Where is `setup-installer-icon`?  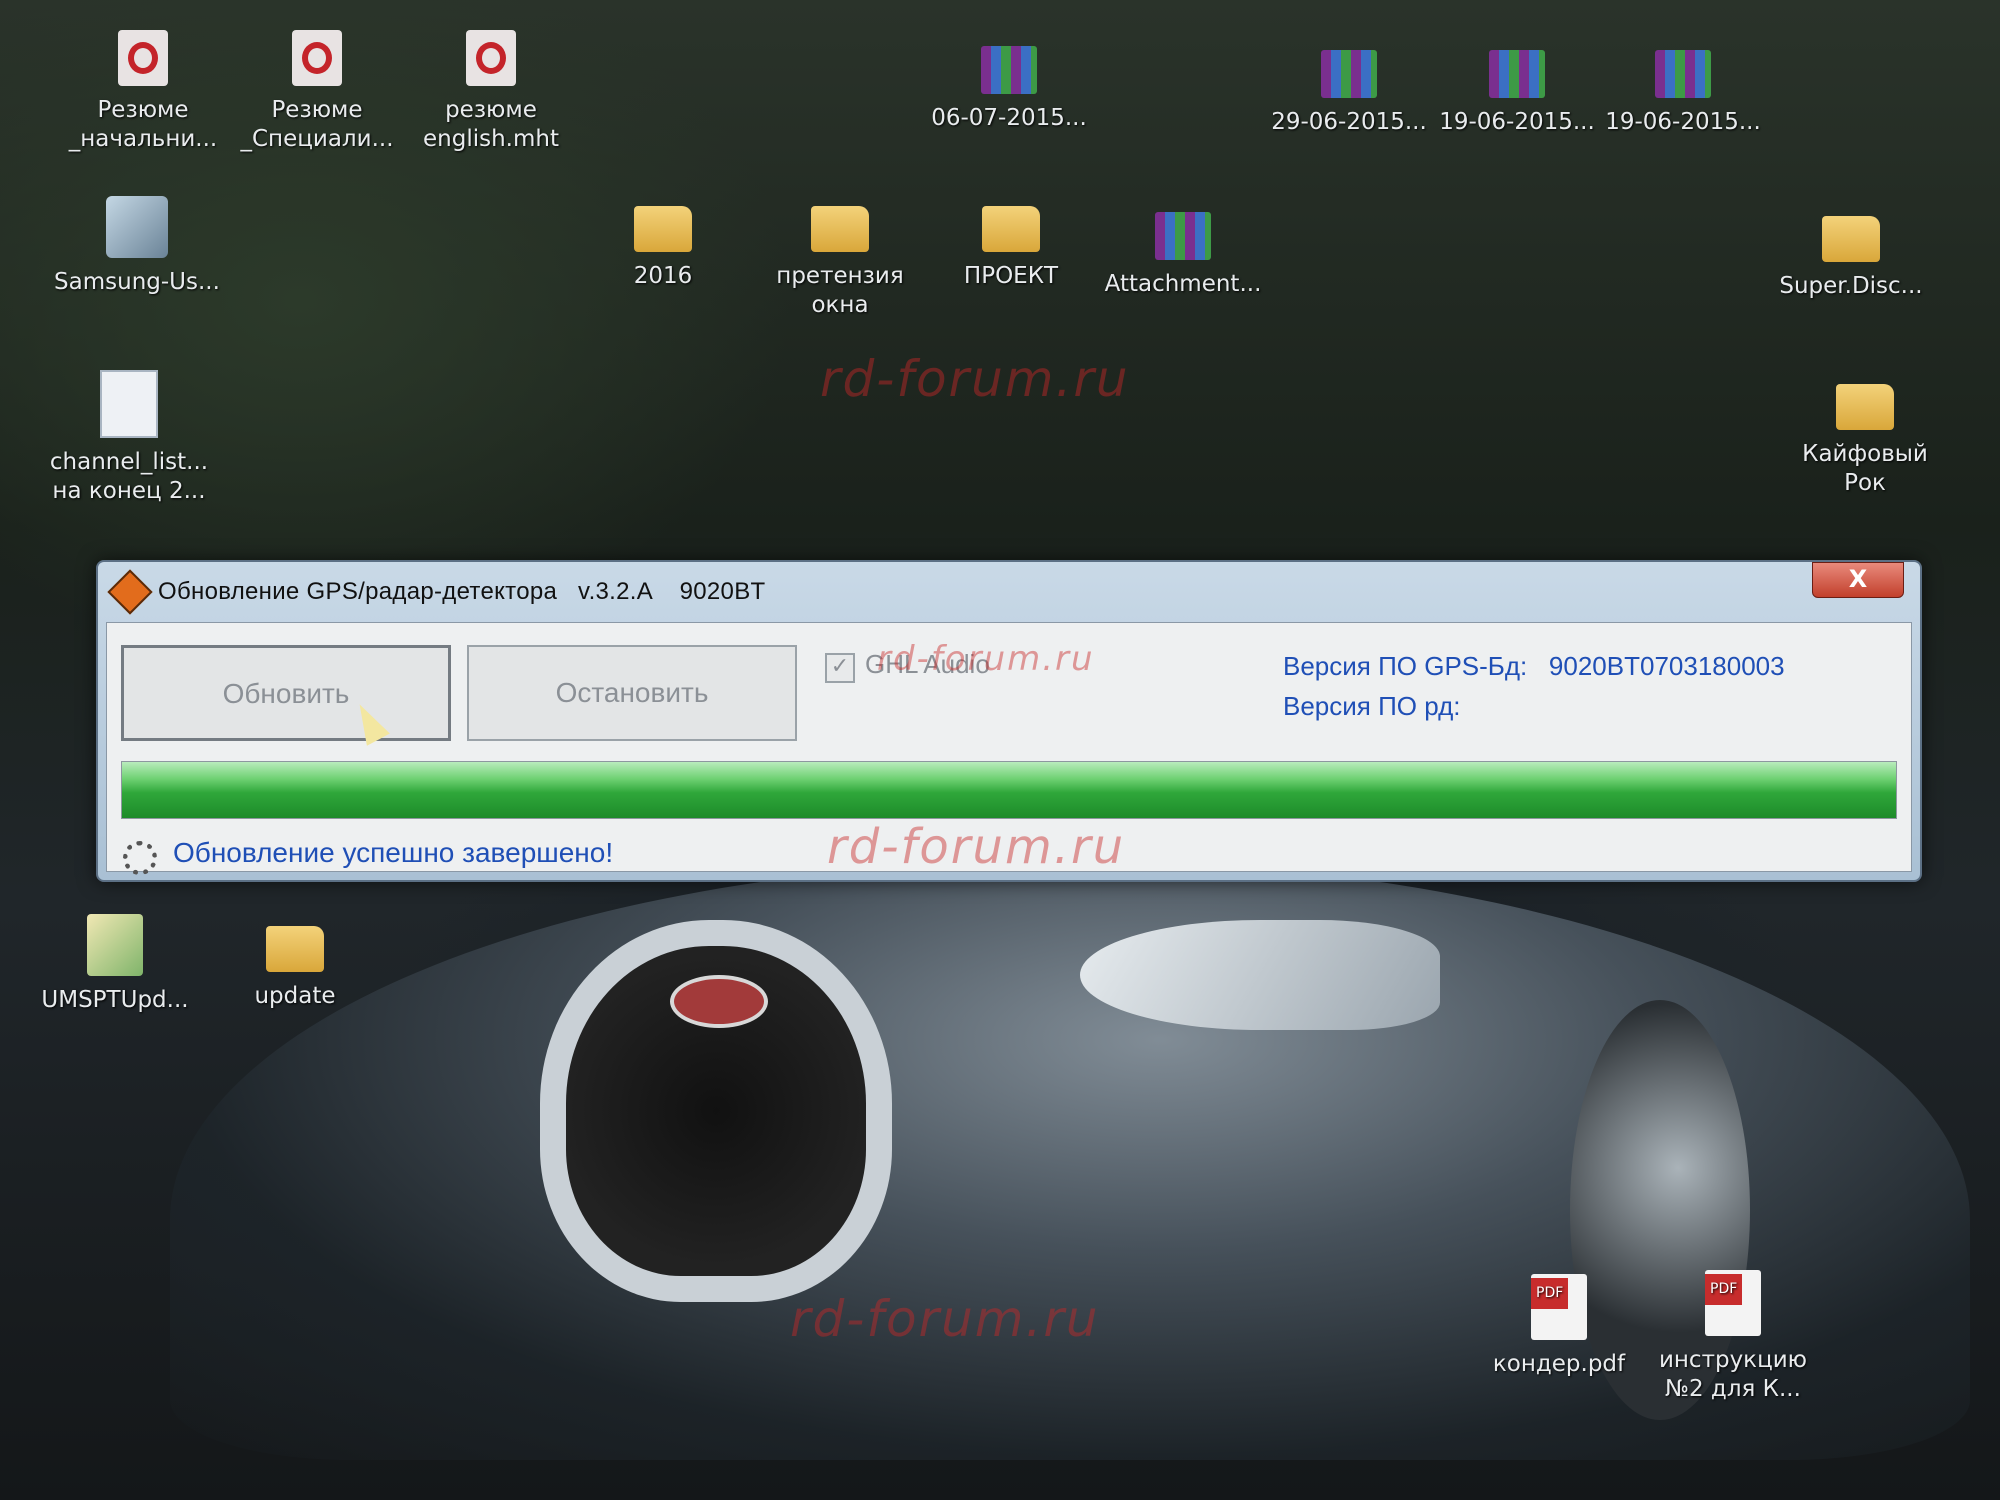 setup-installer-icon is located at coordinates (137, 227).